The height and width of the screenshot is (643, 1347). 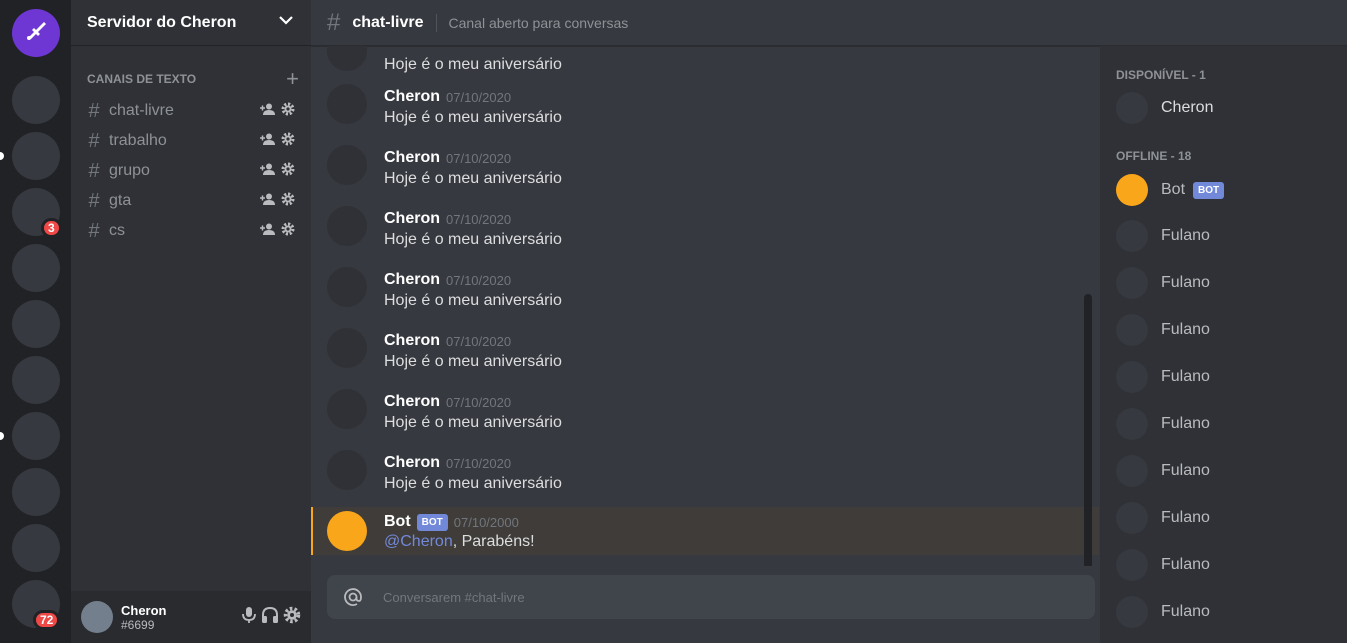 I want to click on member-item: Cheron, so click(x=1164, y=108).